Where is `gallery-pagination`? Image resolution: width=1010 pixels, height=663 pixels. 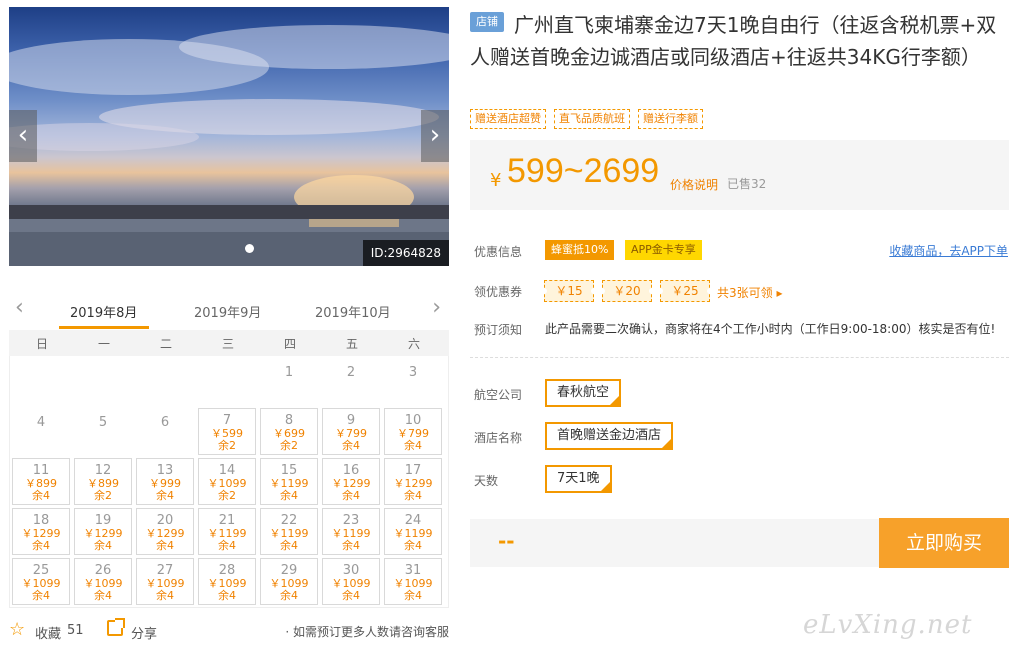
gallery-pagination is located at coordinates (249, 249).